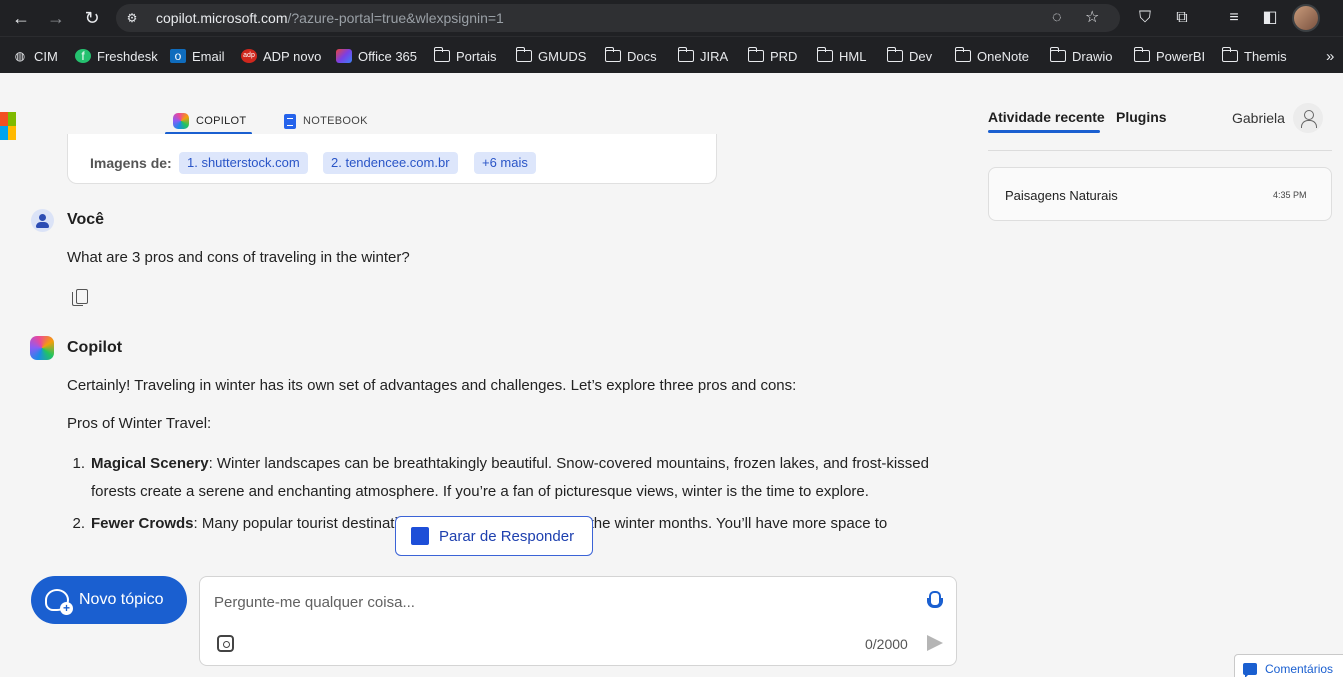 This screenshot has height=677, width=1343. Describe the element at coordinates (86, 219) in the screenshot. I see `user-speaker-name: Você` at that location.